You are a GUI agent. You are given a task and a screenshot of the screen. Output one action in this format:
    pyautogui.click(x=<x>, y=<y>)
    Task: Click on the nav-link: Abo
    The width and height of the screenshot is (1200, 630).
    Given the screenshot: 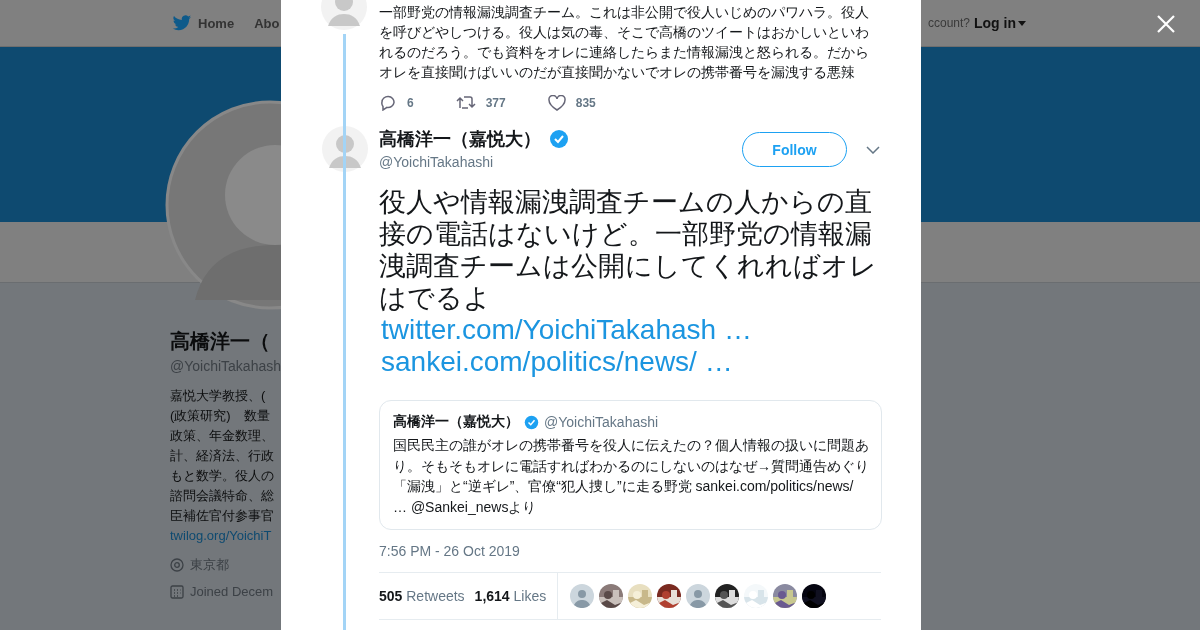 What is the action you would take?
    pyautogui.click(x=267, y=23)
    